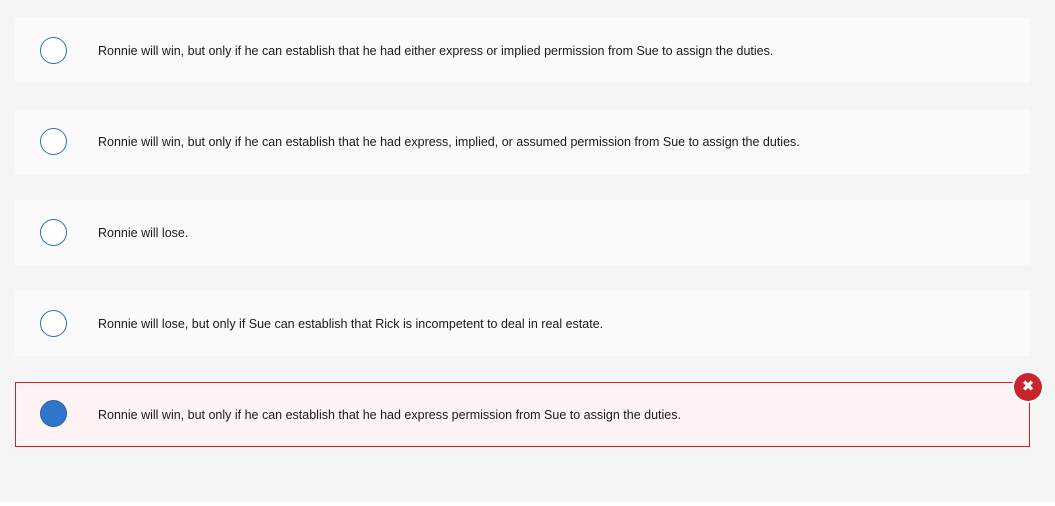 The image size is (1055, 506). I want to click on radio-button-5-selected, so click(53, 413).